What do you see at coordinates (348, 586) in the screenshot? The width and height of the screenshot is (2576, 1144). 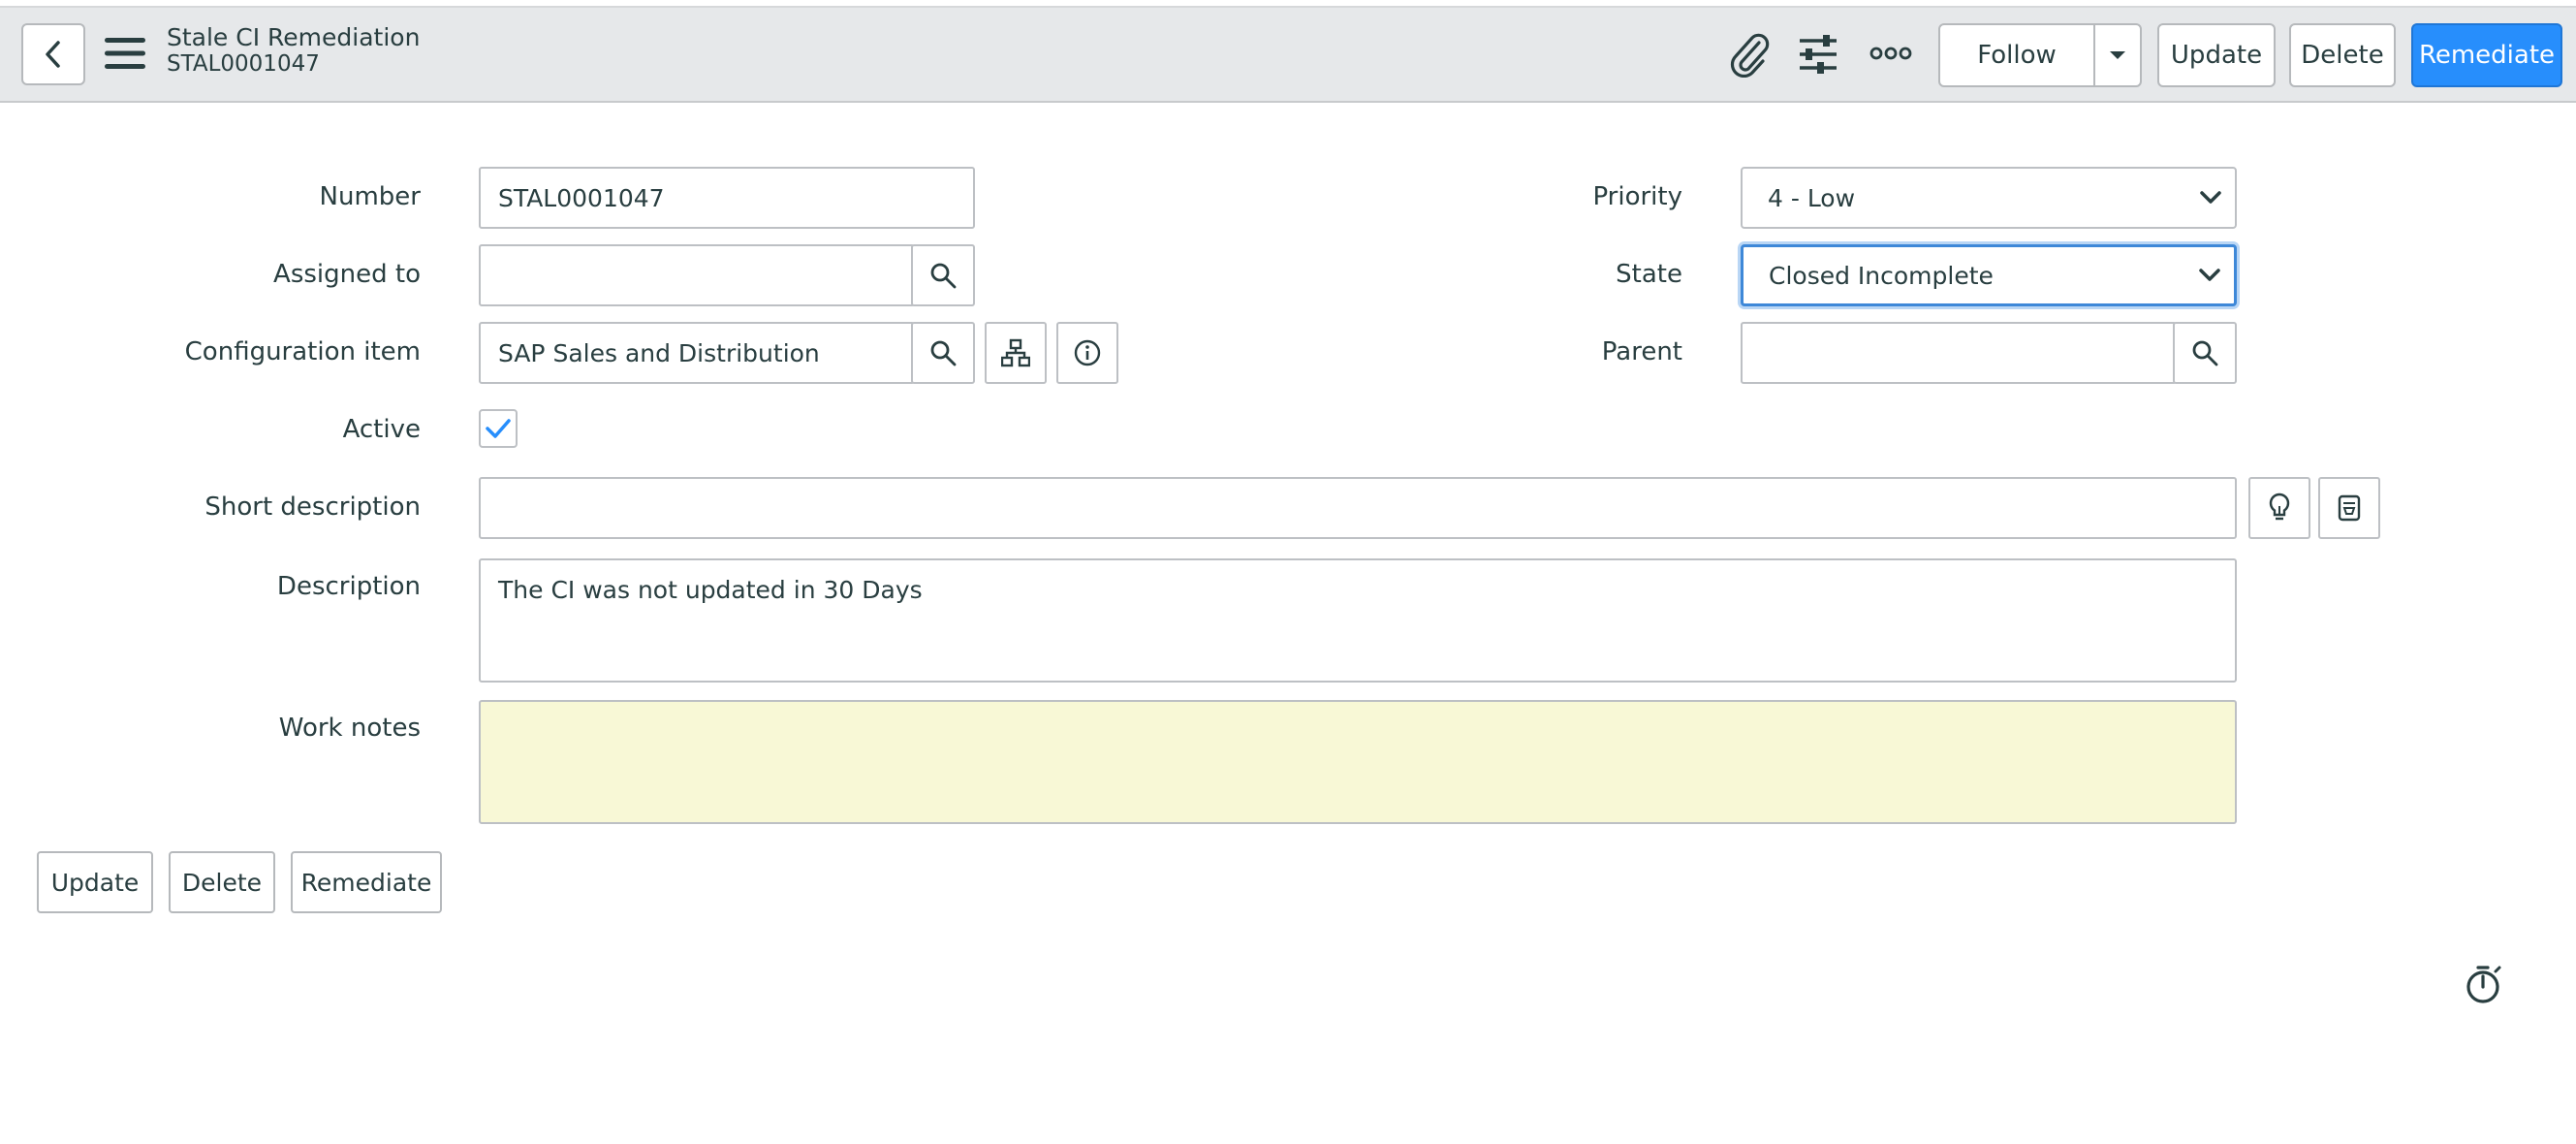 I see `description-label: Description` at bounding box center [348, 586].